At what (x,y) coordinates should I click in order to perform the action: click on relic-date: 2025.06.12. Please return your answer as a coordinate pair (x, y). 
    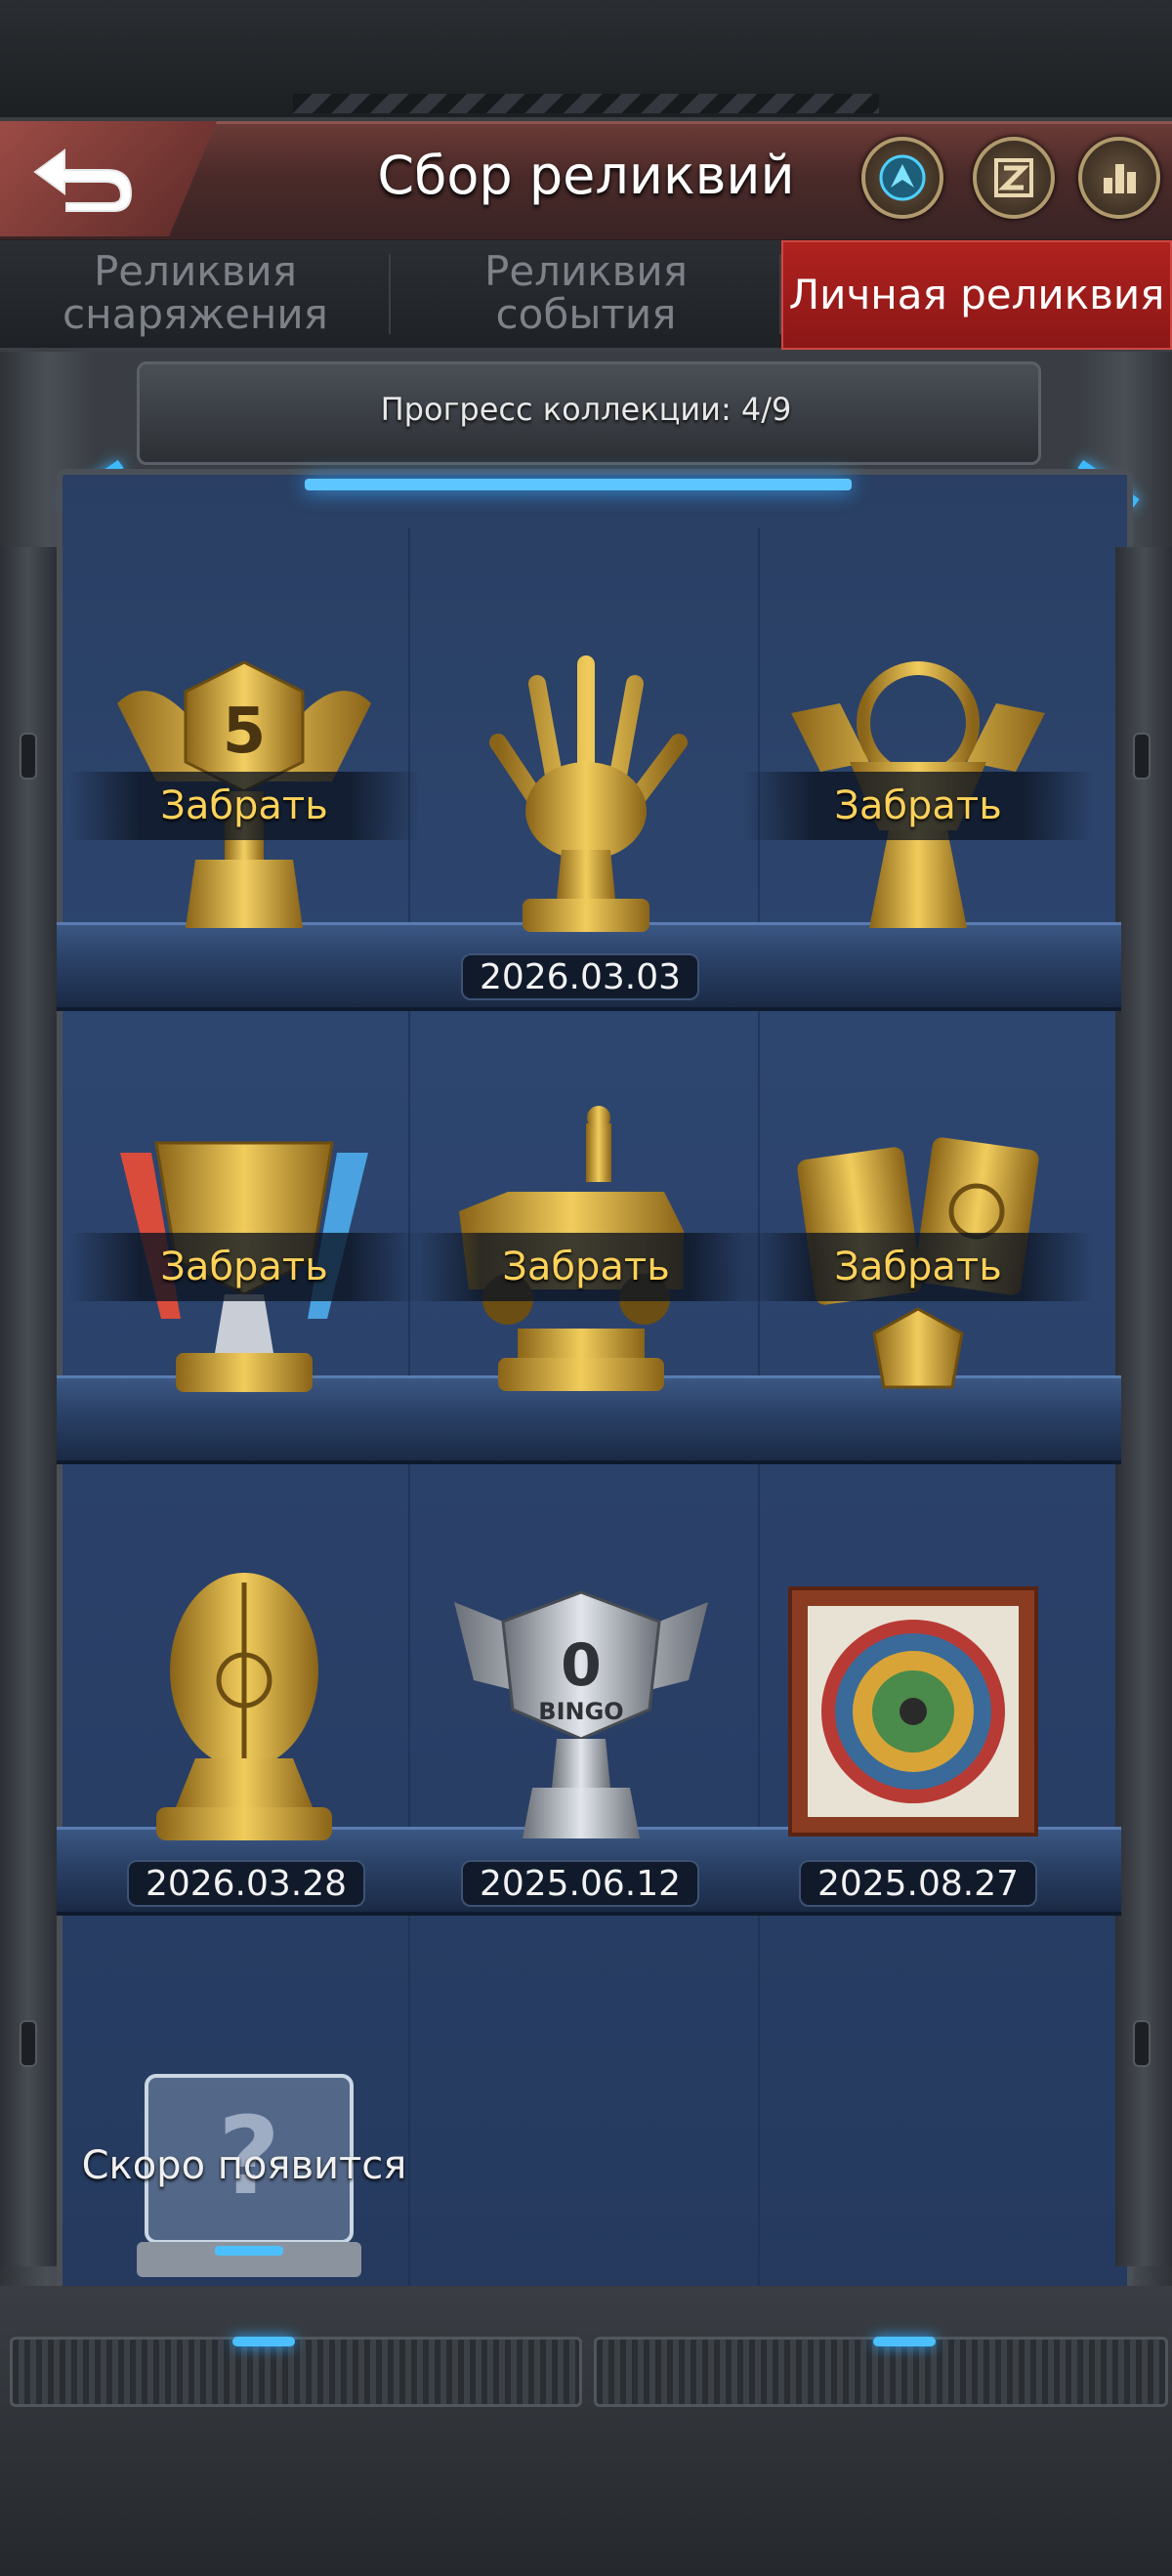
    Looking at the image, I should click on (580, 1883).